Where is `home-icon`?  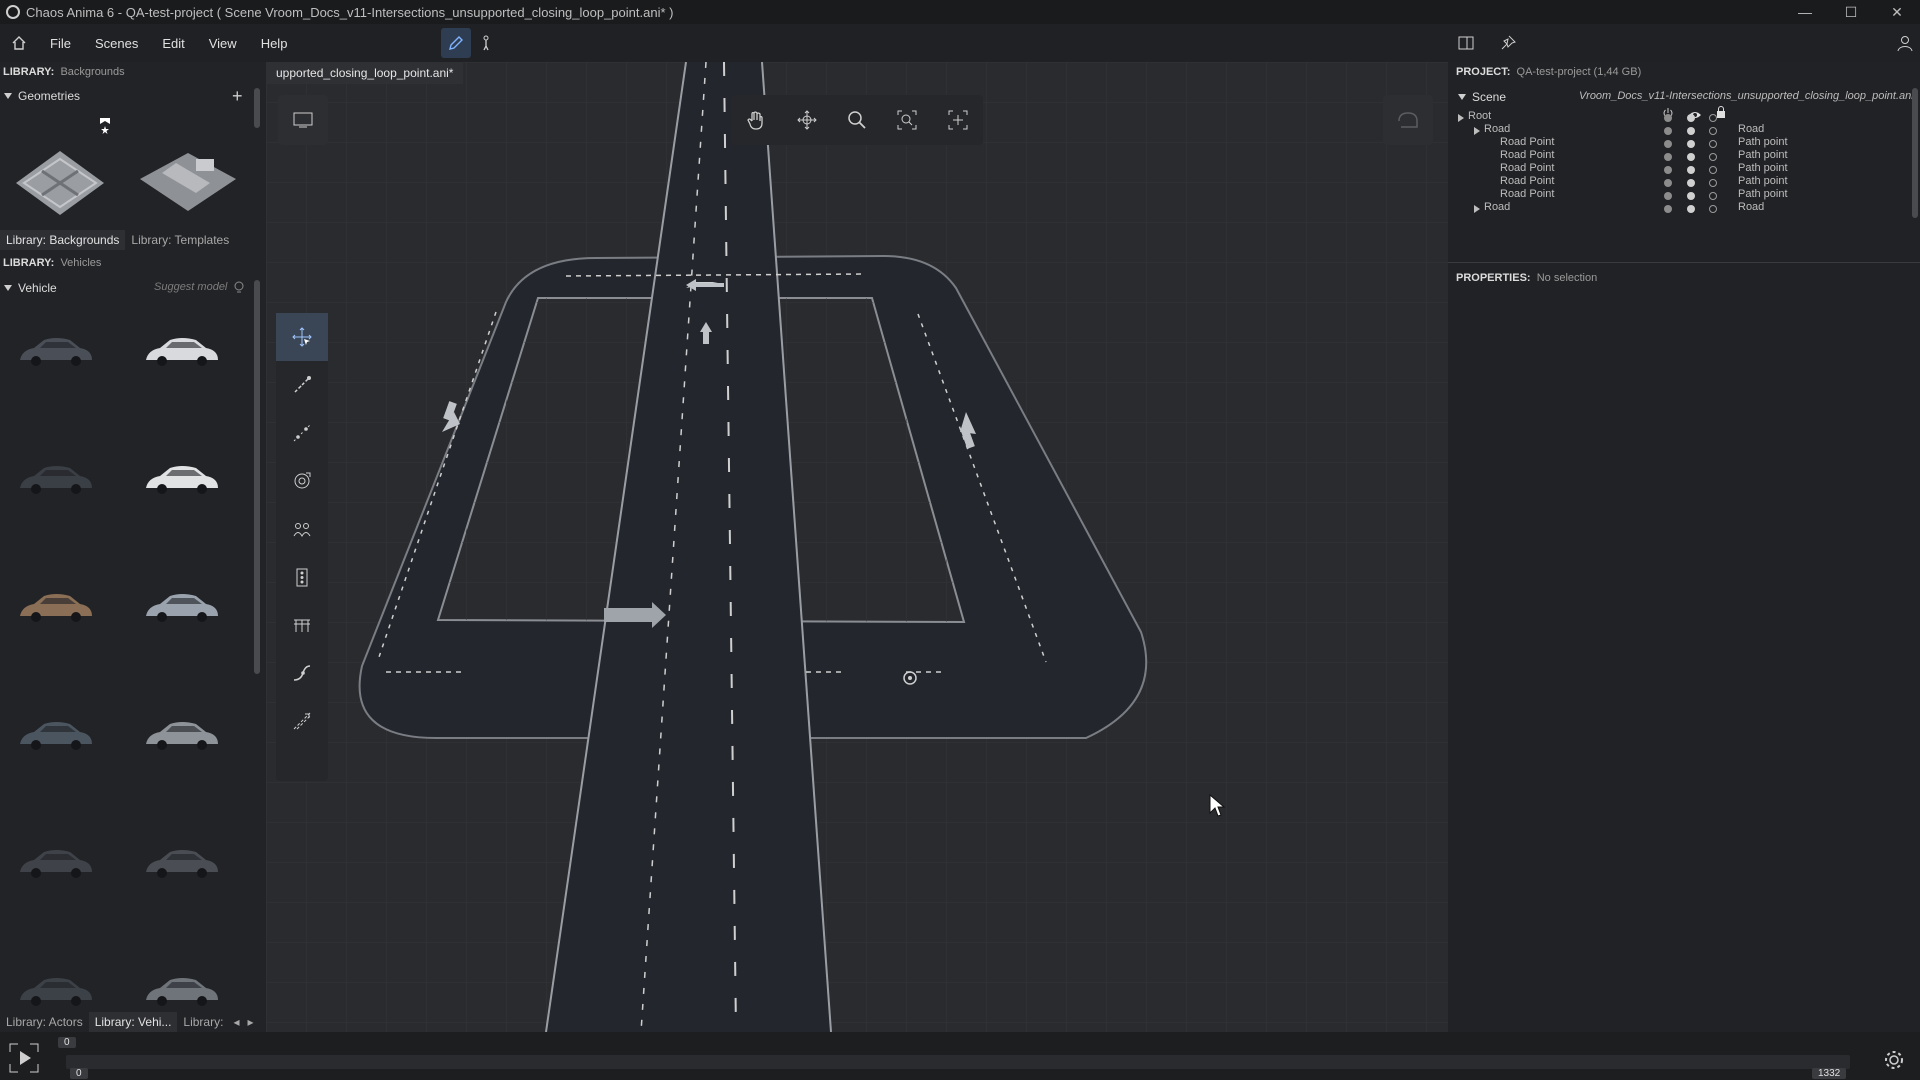 home-icon is located at coordinates (19, 43).